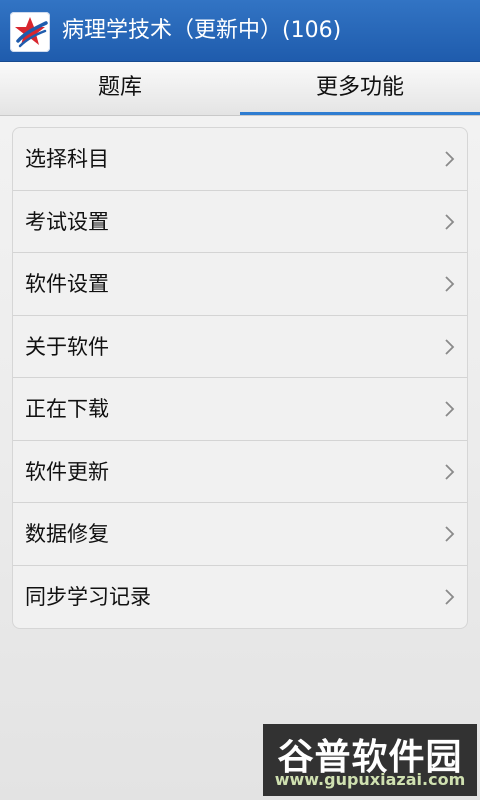  I want to click on tab-more-functions: 更多功能, so click(360, 88).